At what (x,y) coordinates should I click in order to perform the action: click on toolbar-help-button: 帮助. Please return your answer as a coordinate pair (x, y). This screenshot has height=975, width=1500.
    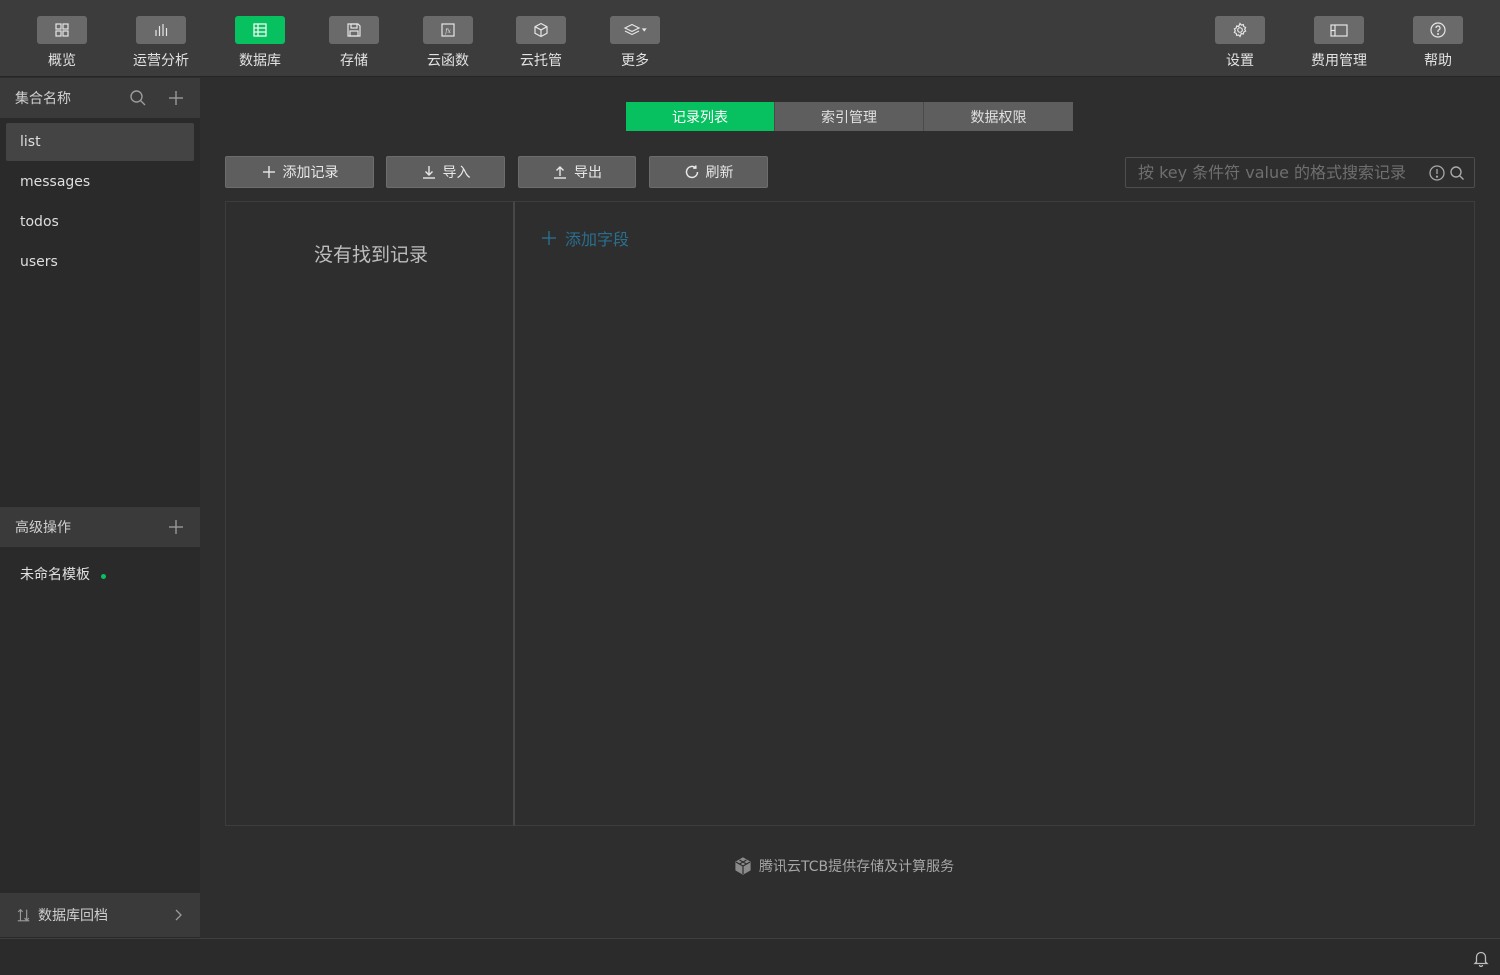
    Looking at the image, I should click on (1438, 44).